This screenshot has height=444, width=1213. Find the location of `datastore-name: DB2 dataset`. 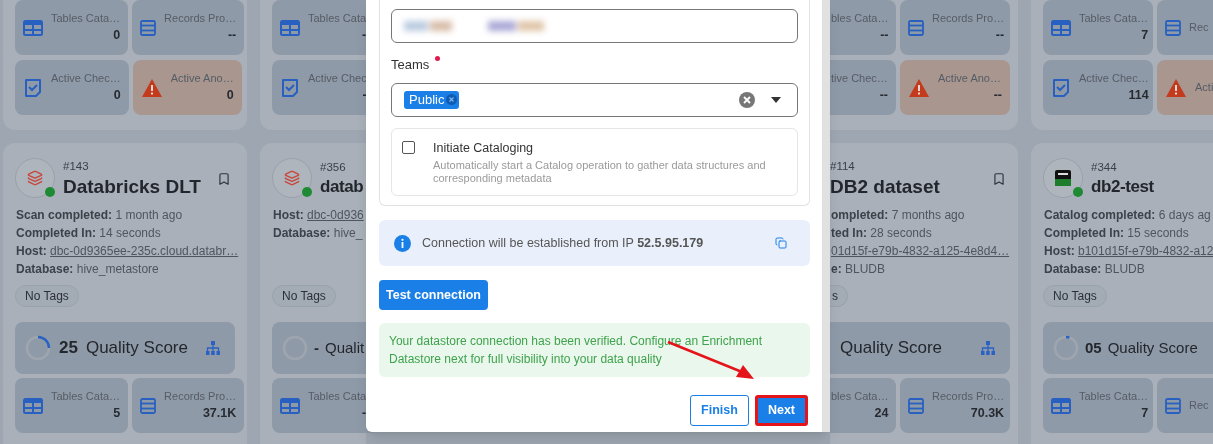

datastore-name: DB2 dataset is located at coordinates (885, 186).